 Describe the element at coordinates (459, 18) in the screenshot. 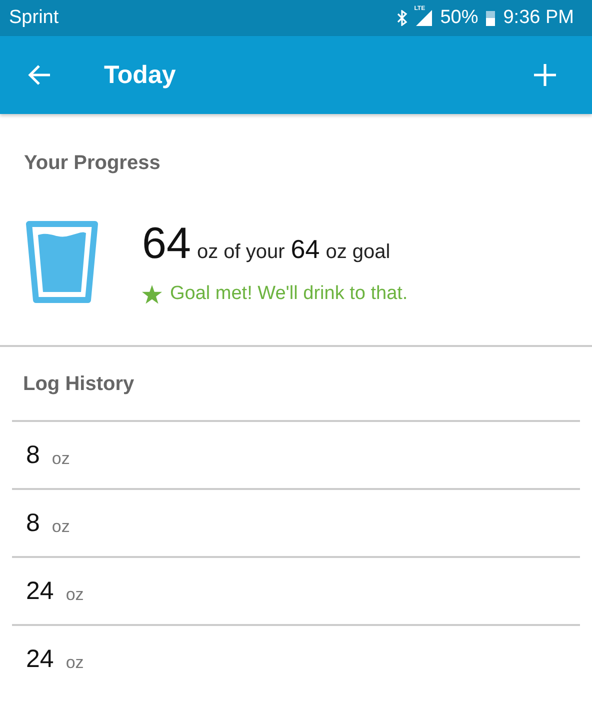

I see `battery-percent: 50%` at that location.